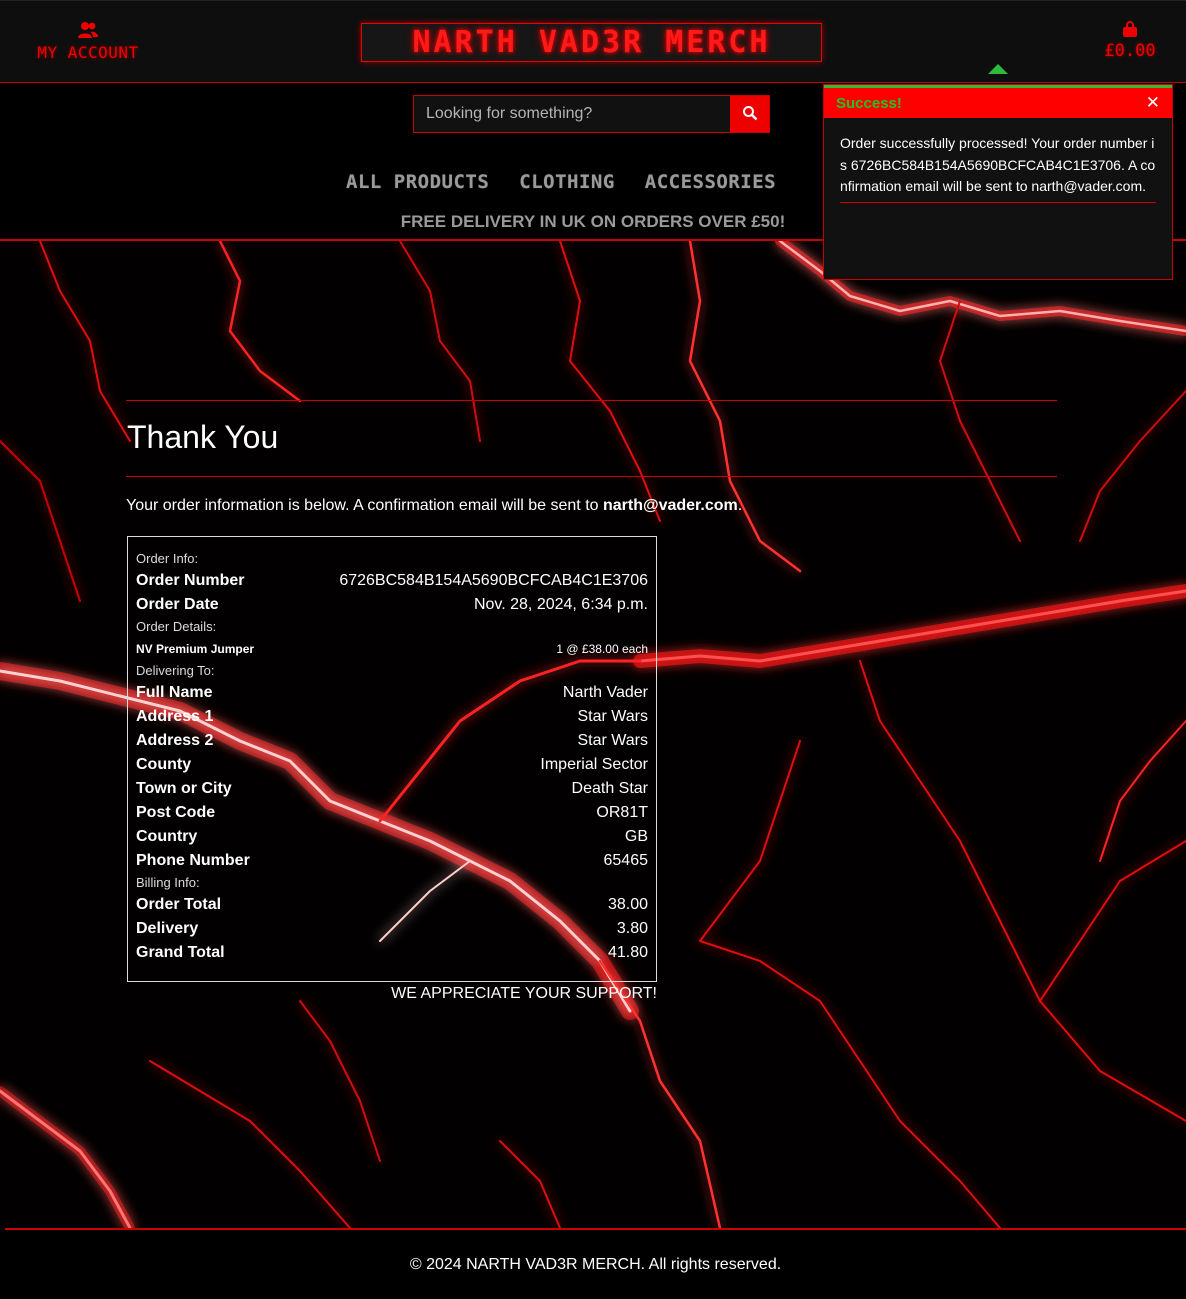 The height and width of the screenshot is (1299, 1186). I want to click on site-logo: NARTH VAD3R MERCH, so click(591, 42).